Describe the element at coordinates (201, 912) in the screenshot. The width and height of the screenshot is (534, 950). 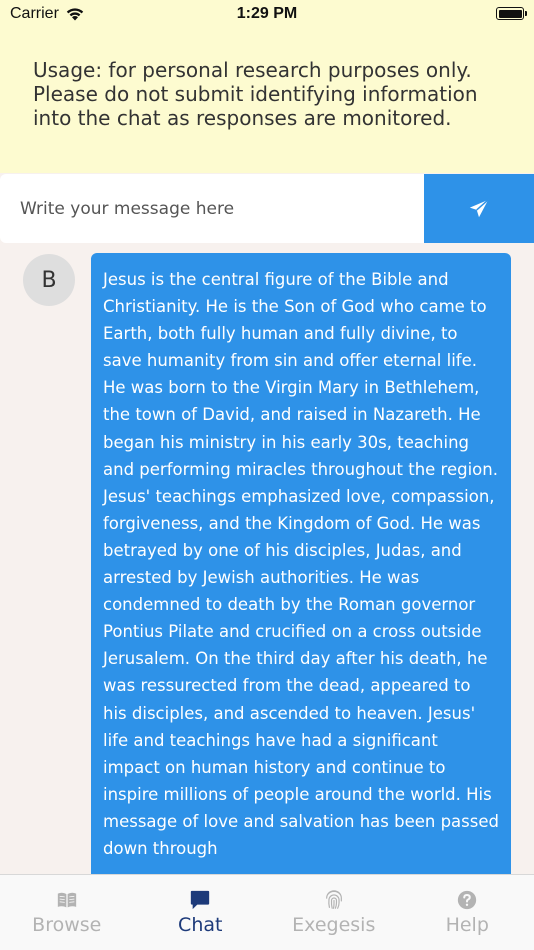
I see `tab-chat: Chat` at that location.